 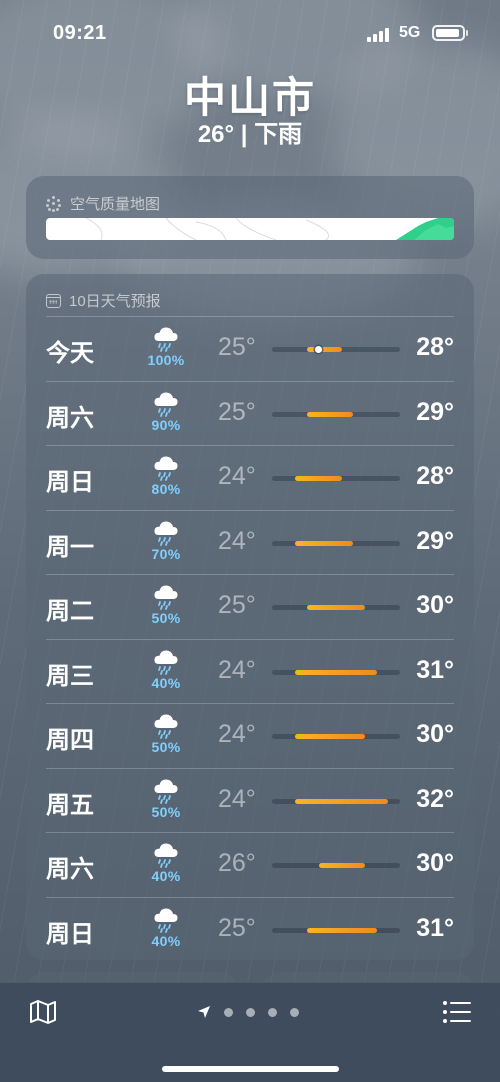 I want to click on day-weather: 50%, so click(x=166, y=603).